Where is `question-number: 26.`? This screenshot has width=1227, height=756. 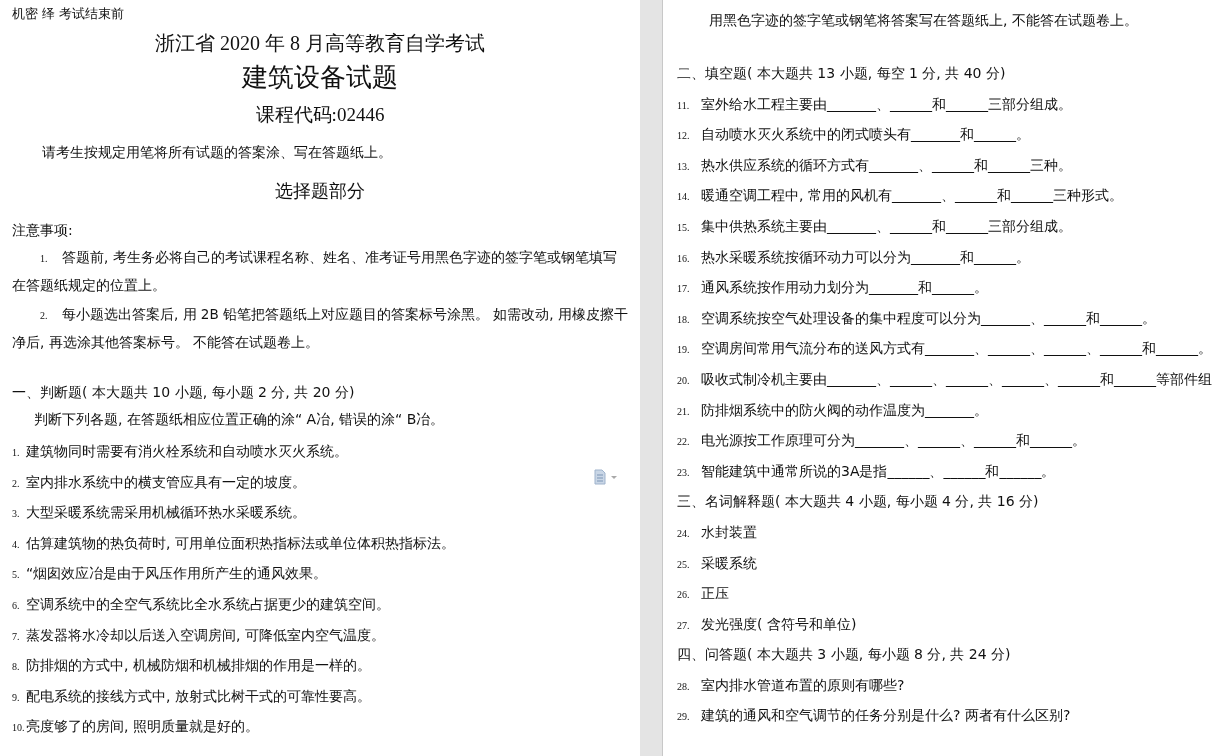 question-number: 26. is located at coordinates (684, 595).